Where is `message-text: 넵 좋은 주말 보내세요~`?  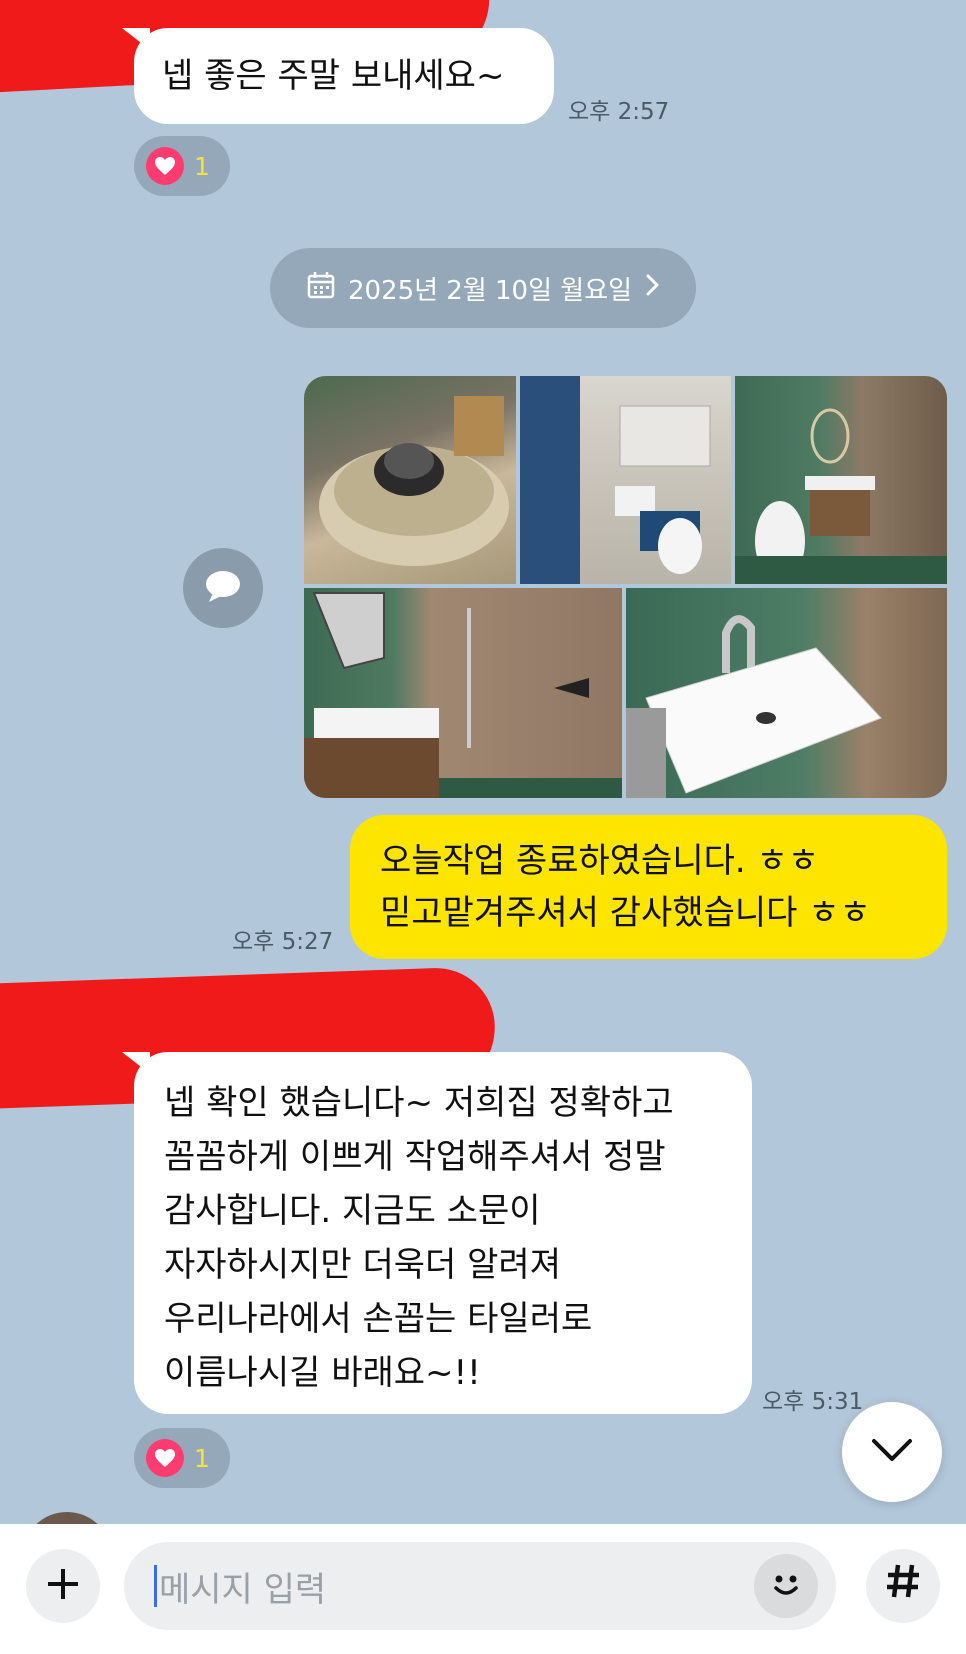 message-text: 넵 좋은 주말 보내세요~ is located at coordinates (333, 75).